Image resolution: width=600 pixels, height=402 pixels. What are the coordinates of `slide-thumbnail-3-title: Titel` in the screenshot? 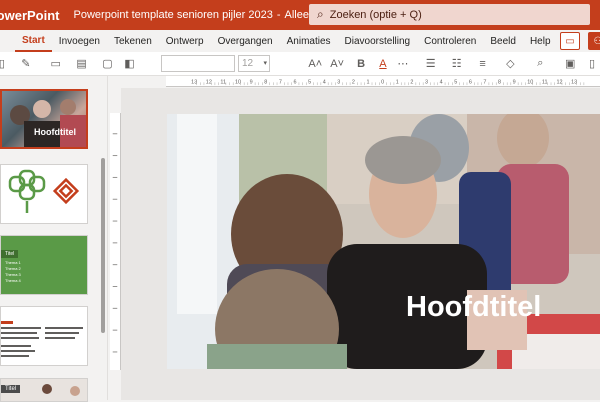 It's located at (10, 254).